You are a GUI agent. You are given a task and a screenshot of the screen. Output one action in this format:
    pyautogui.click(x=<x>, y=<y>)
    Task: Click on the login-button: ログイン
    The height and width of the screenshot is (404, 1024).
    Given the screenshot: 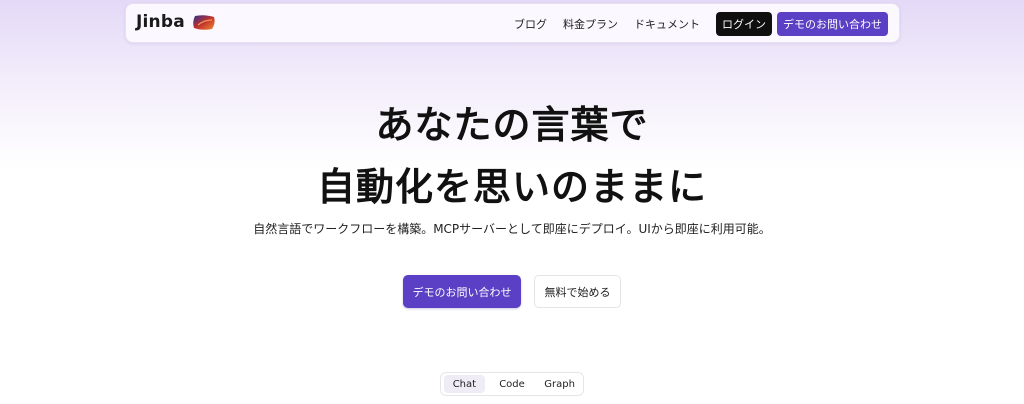 What is the action you would take?
    pyautogui.click(x=744, y=24)
    